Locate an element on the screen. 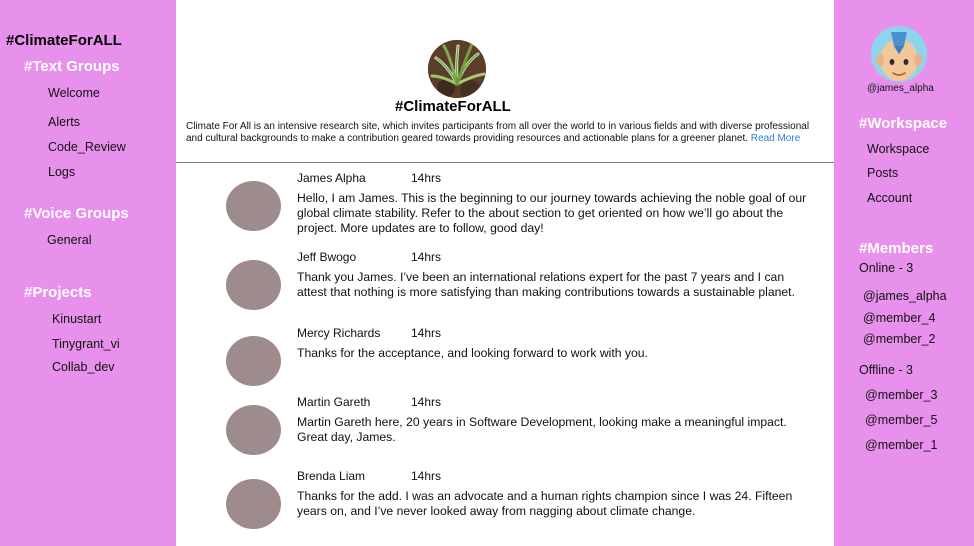 The width and height of the screenshot is (974, 546). workspace-item-posts: Posts is located at coordinates (882, 173).